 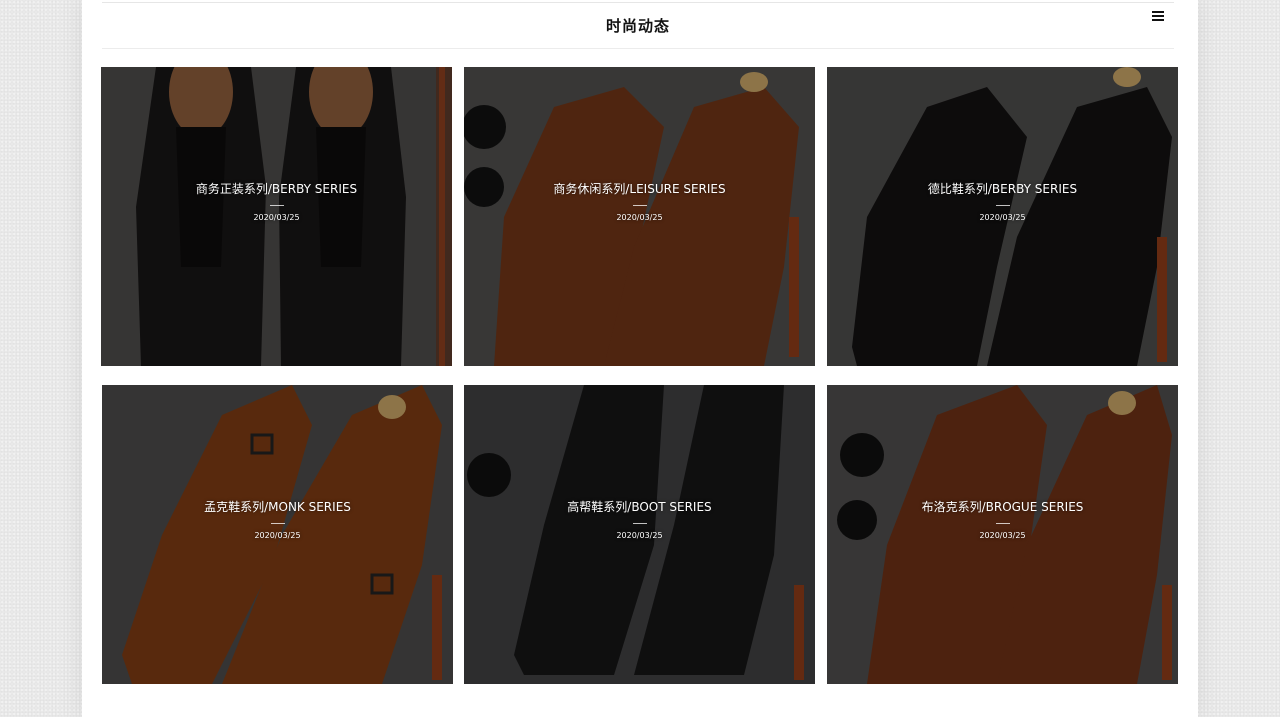 I want to click on card-caption: 商务休闲系列/LEISURE SERIES 2020/03/25, so click(x=639, y=202).